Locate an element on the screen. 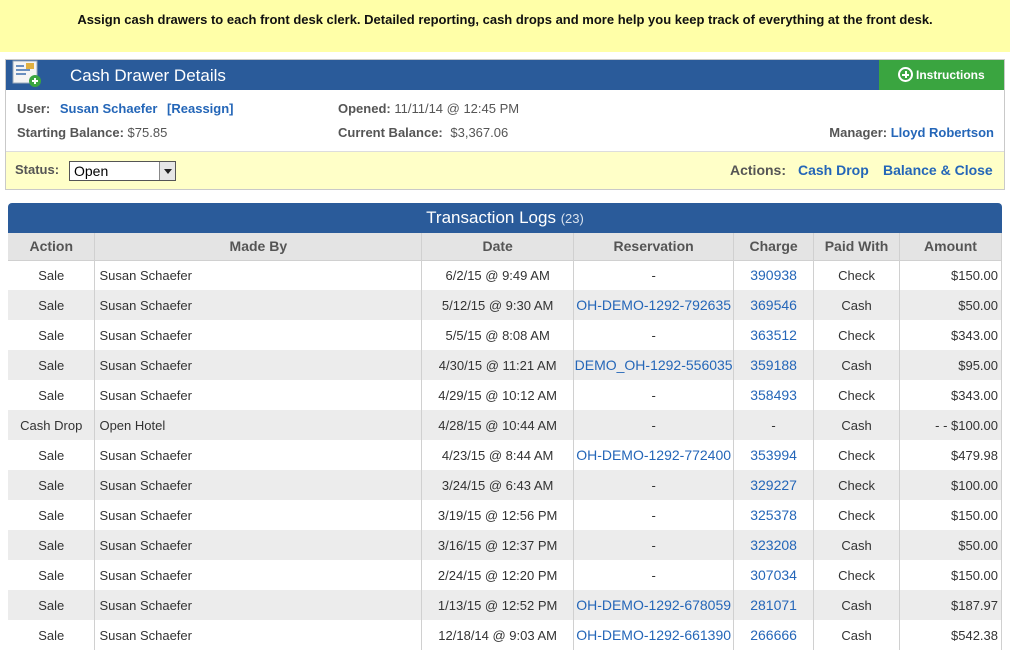 This screenshot has height=650, width=1010. user-name-link: Susan Schaefer is located at coordinates (109, 108).